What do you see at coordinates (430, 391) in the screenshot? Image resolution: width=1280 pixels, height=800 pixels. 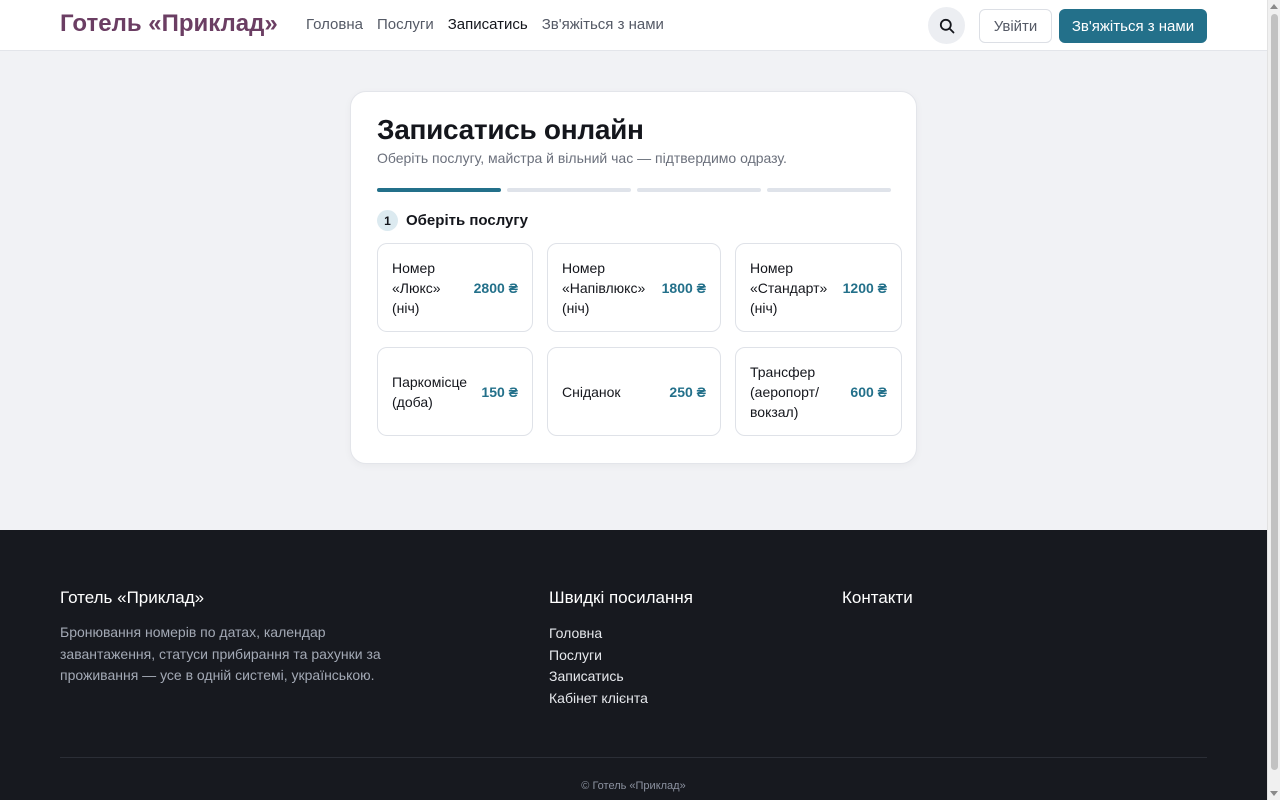 I see `service-name: Паркомісце (доба)` at bounding box center [430, 391].